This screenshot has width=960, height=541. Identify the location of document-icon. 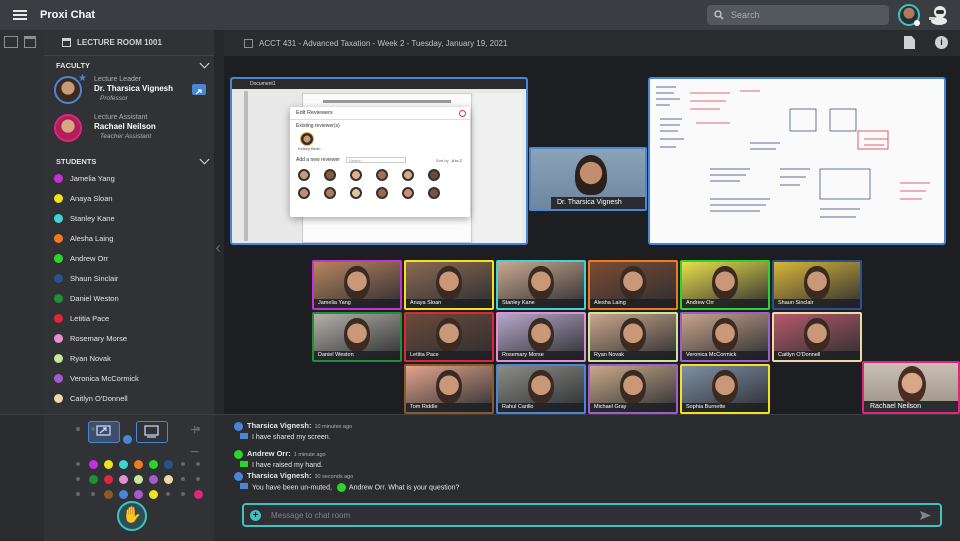
(909, 42).